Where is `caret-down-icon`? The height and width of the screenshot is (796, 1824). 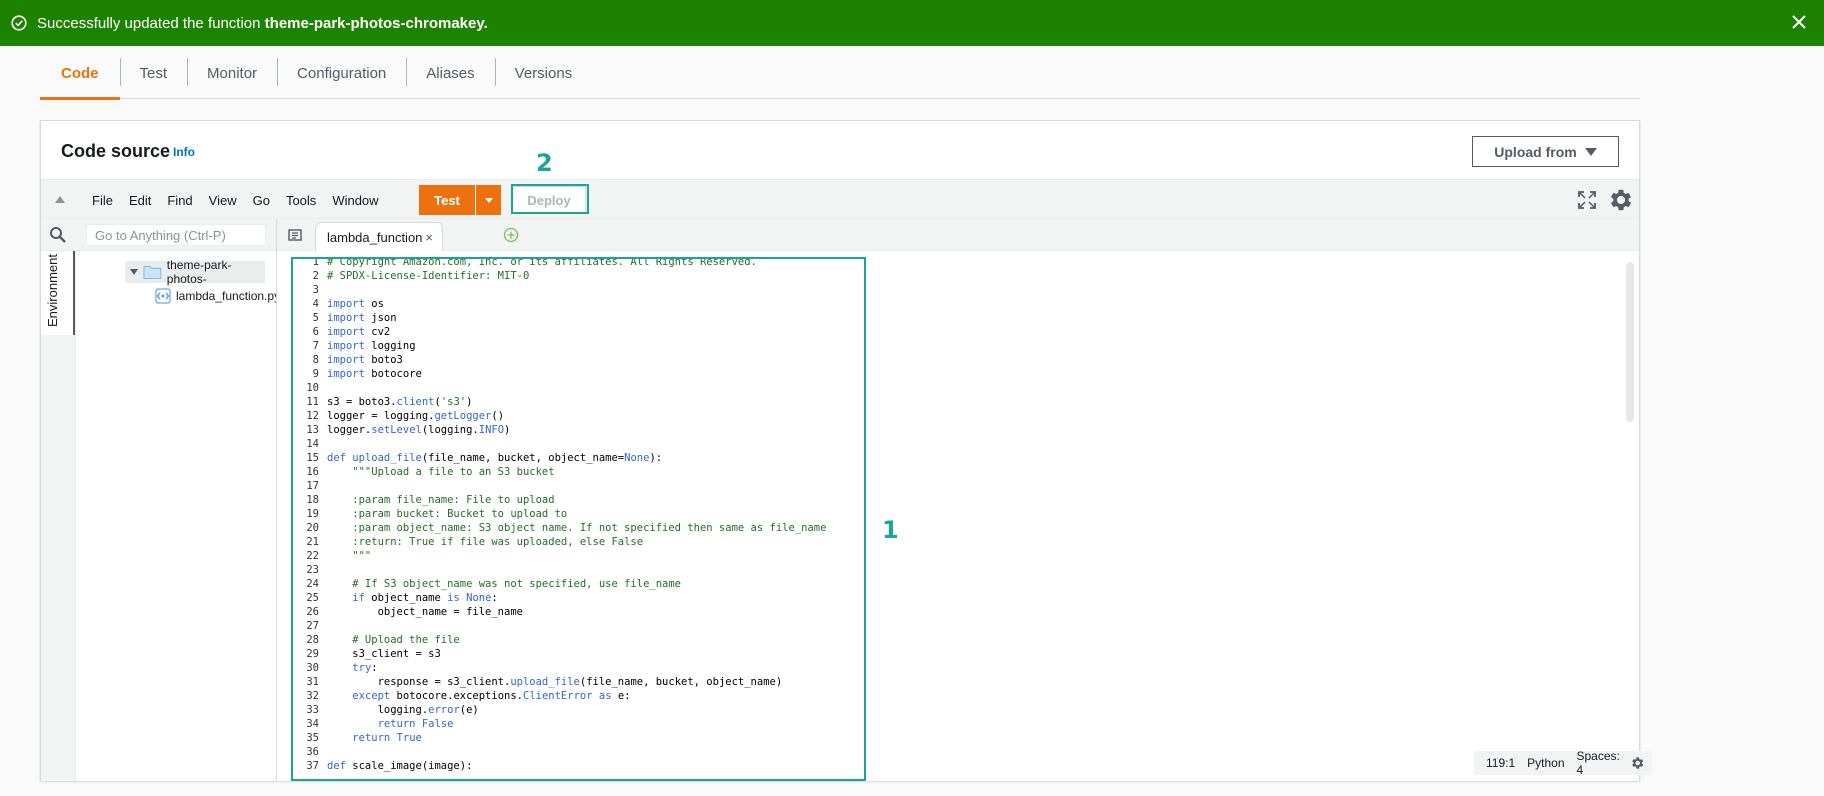
caret-down-icon is located at coordinates (1590, 151).